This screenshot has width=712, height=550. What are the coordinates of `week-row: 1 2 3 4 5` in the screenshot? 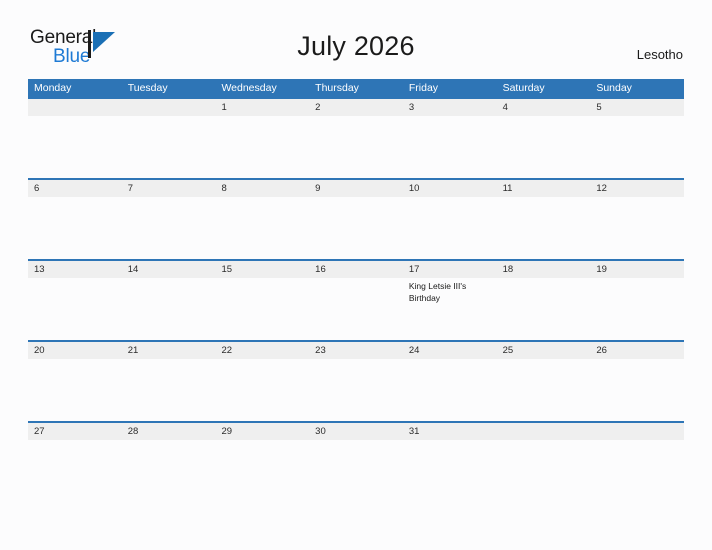 It's located at (356, 137).